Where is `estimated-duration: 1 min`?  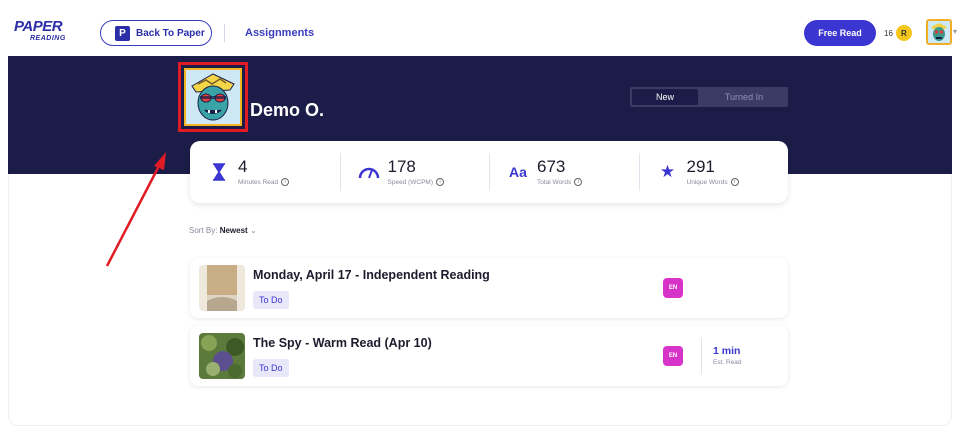
estimated-duration: 1 min is located at coordinates (727, 351).